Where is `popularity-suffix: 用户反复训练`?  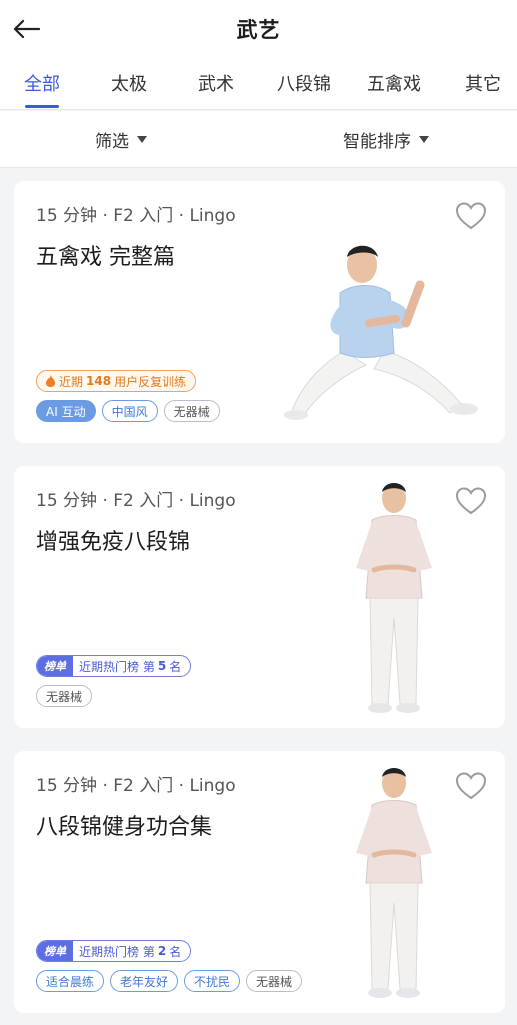 popularity-suffix: 用户反复训练 is located at coordinates (150, 381).